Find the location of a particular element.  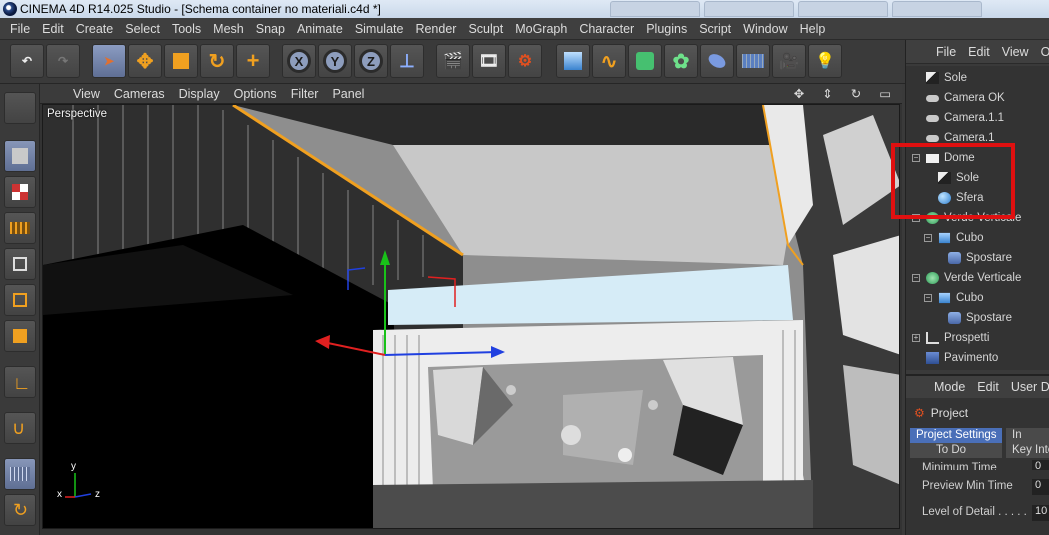

tab-info: In is located at coordinates (1027, 435).